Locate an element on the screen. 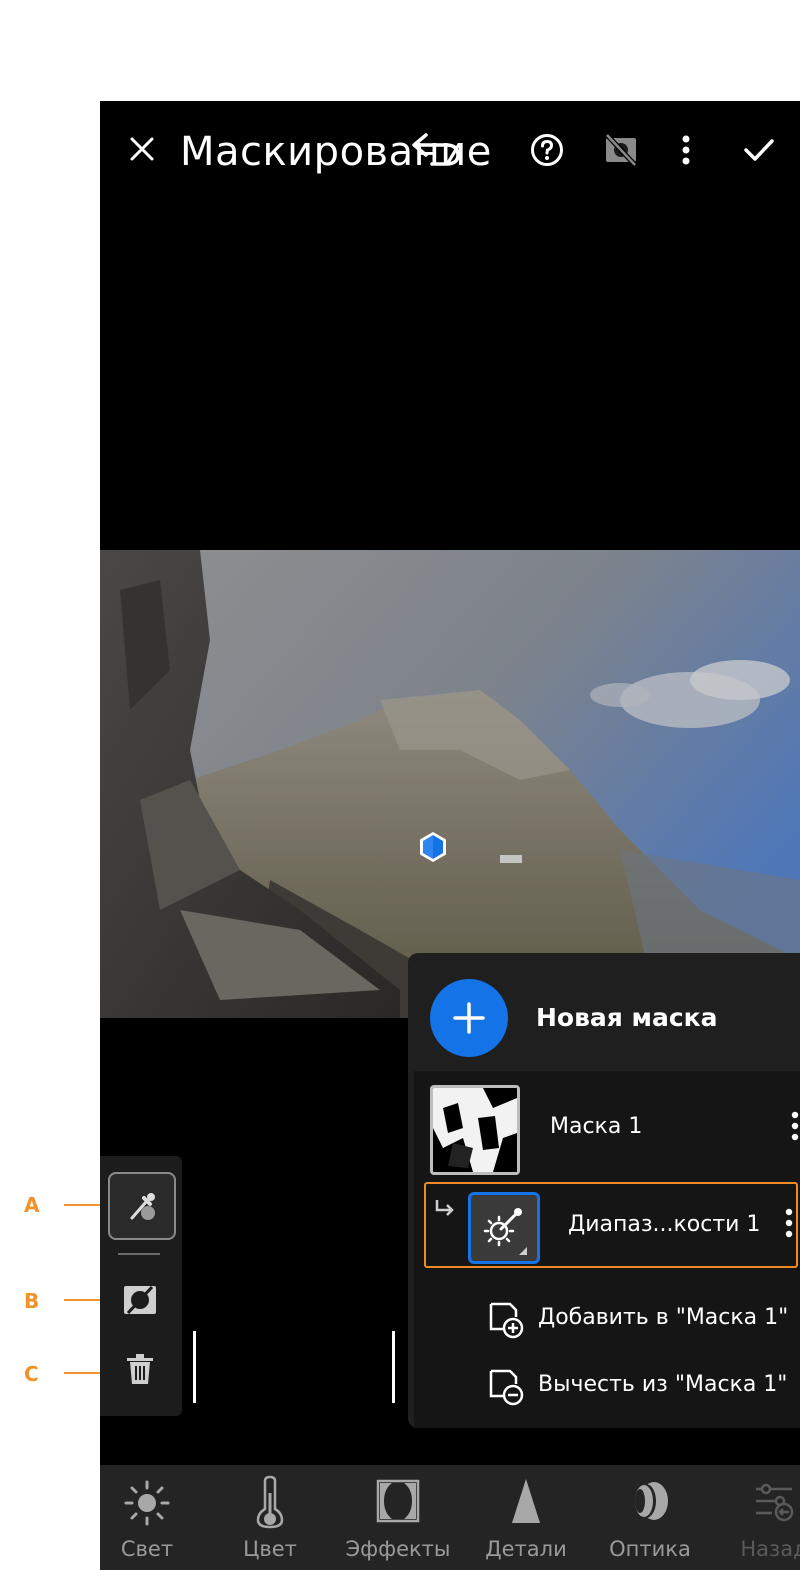 The image size is (800, 1570). invert-mask-button is located at coordinates (140, 1300).